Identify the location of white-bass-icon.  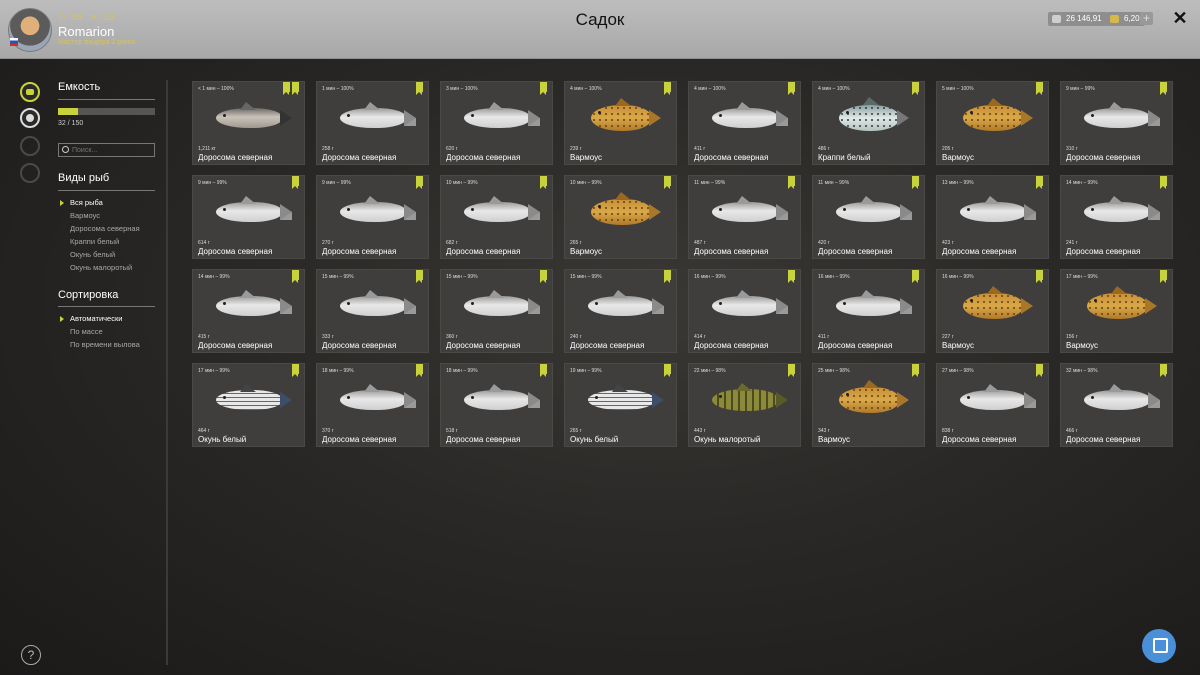
(625, 397).